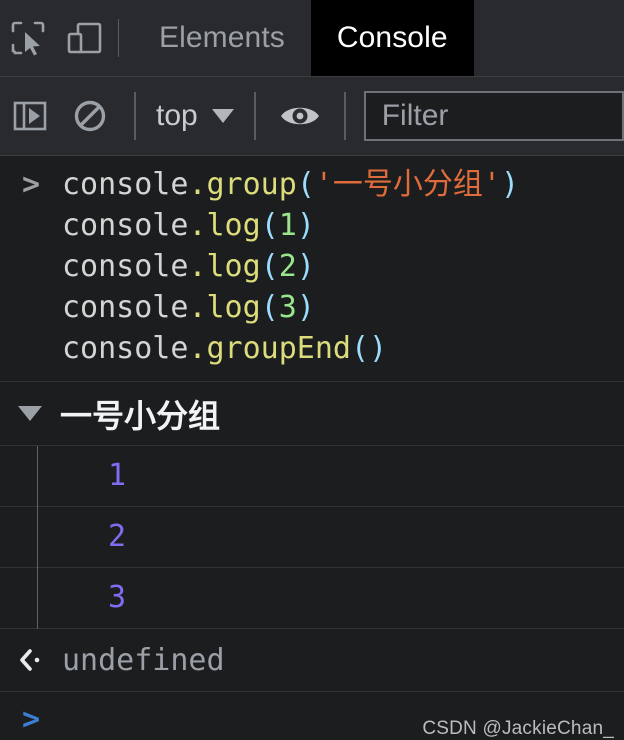 The width and height of the screenshot is (624, 740). I want to click on devtools-tabbar: Elements Console, so click(312, 38).